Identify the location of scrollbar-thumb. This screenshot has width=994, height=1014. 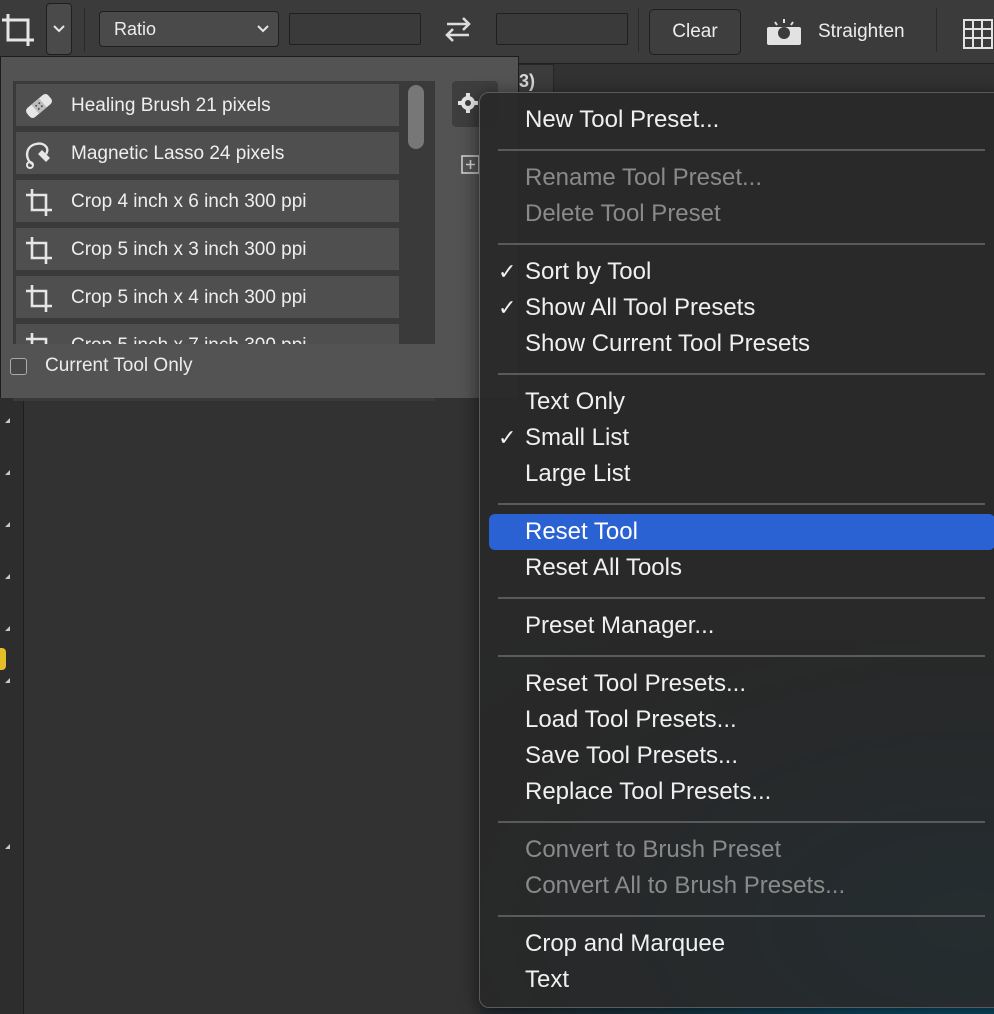
(416, 117).